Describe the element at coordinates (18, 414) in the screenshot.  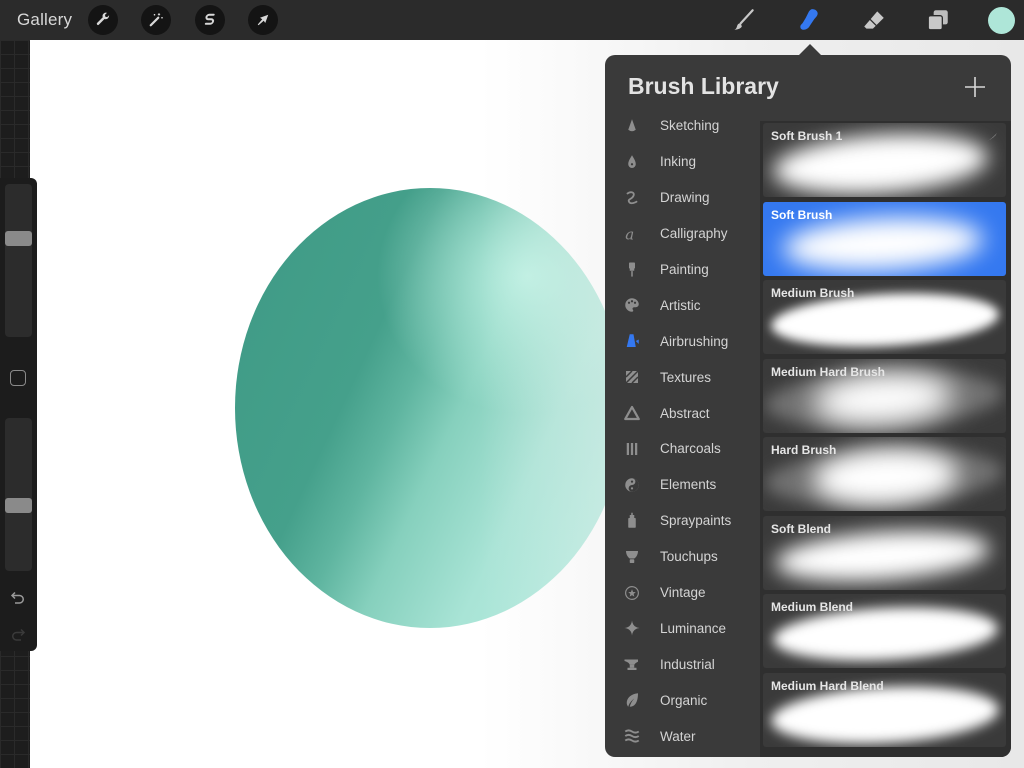
I see `sidebar` at that location.